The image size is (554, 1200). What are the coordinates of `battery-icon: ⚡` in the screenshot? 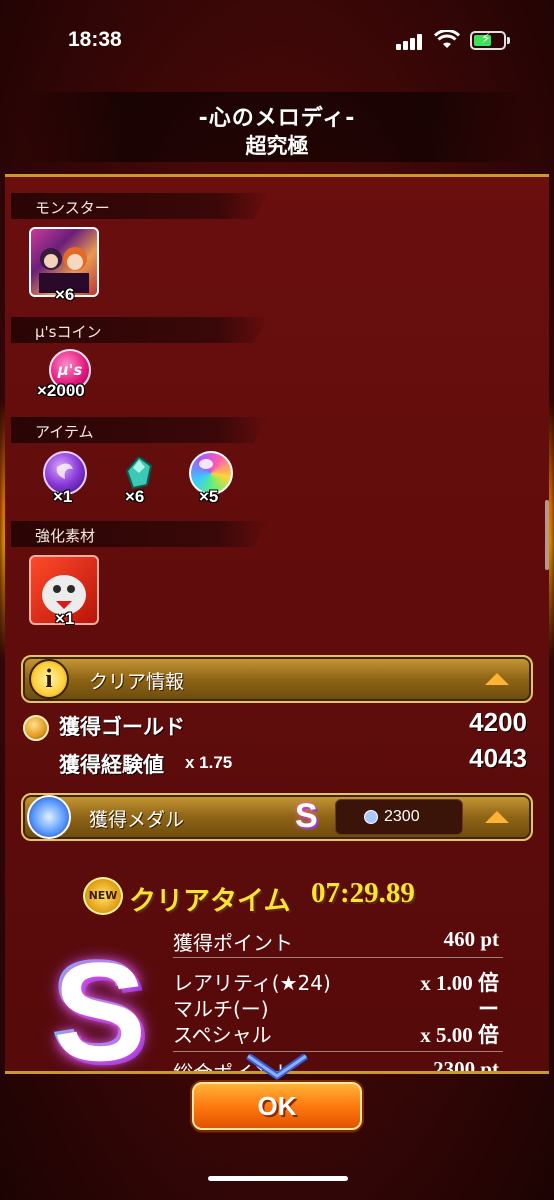 It's located at (490, 40).